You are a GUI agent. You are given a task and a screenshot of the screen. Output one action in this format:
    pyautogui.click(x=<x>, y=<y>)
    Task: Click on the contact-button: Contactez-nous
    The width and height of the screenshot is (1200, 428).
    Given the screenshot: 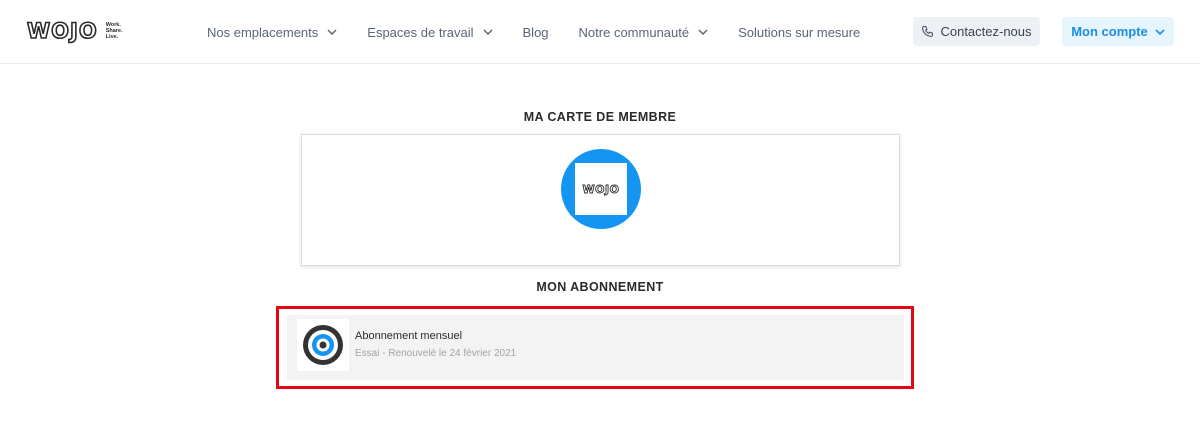 What is the action you would take?
    pyautogui.click(x=976, y=31)
    